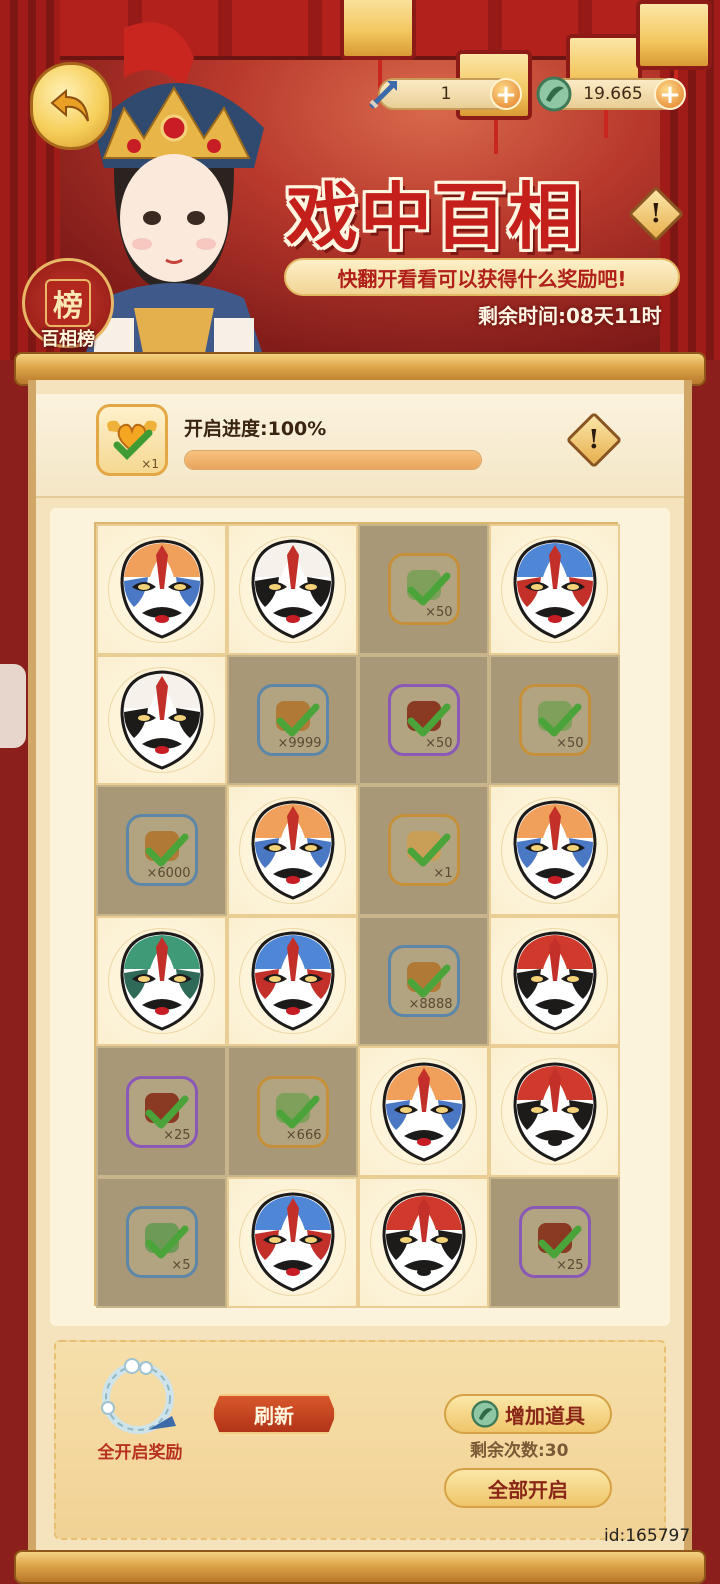 Image resolution: width=720 pixels, height=1584 pixels. Describe the element at coordinates (140, 1453) in the screenshot. I see `completion-reward-label: 全开启奖励` at that location.